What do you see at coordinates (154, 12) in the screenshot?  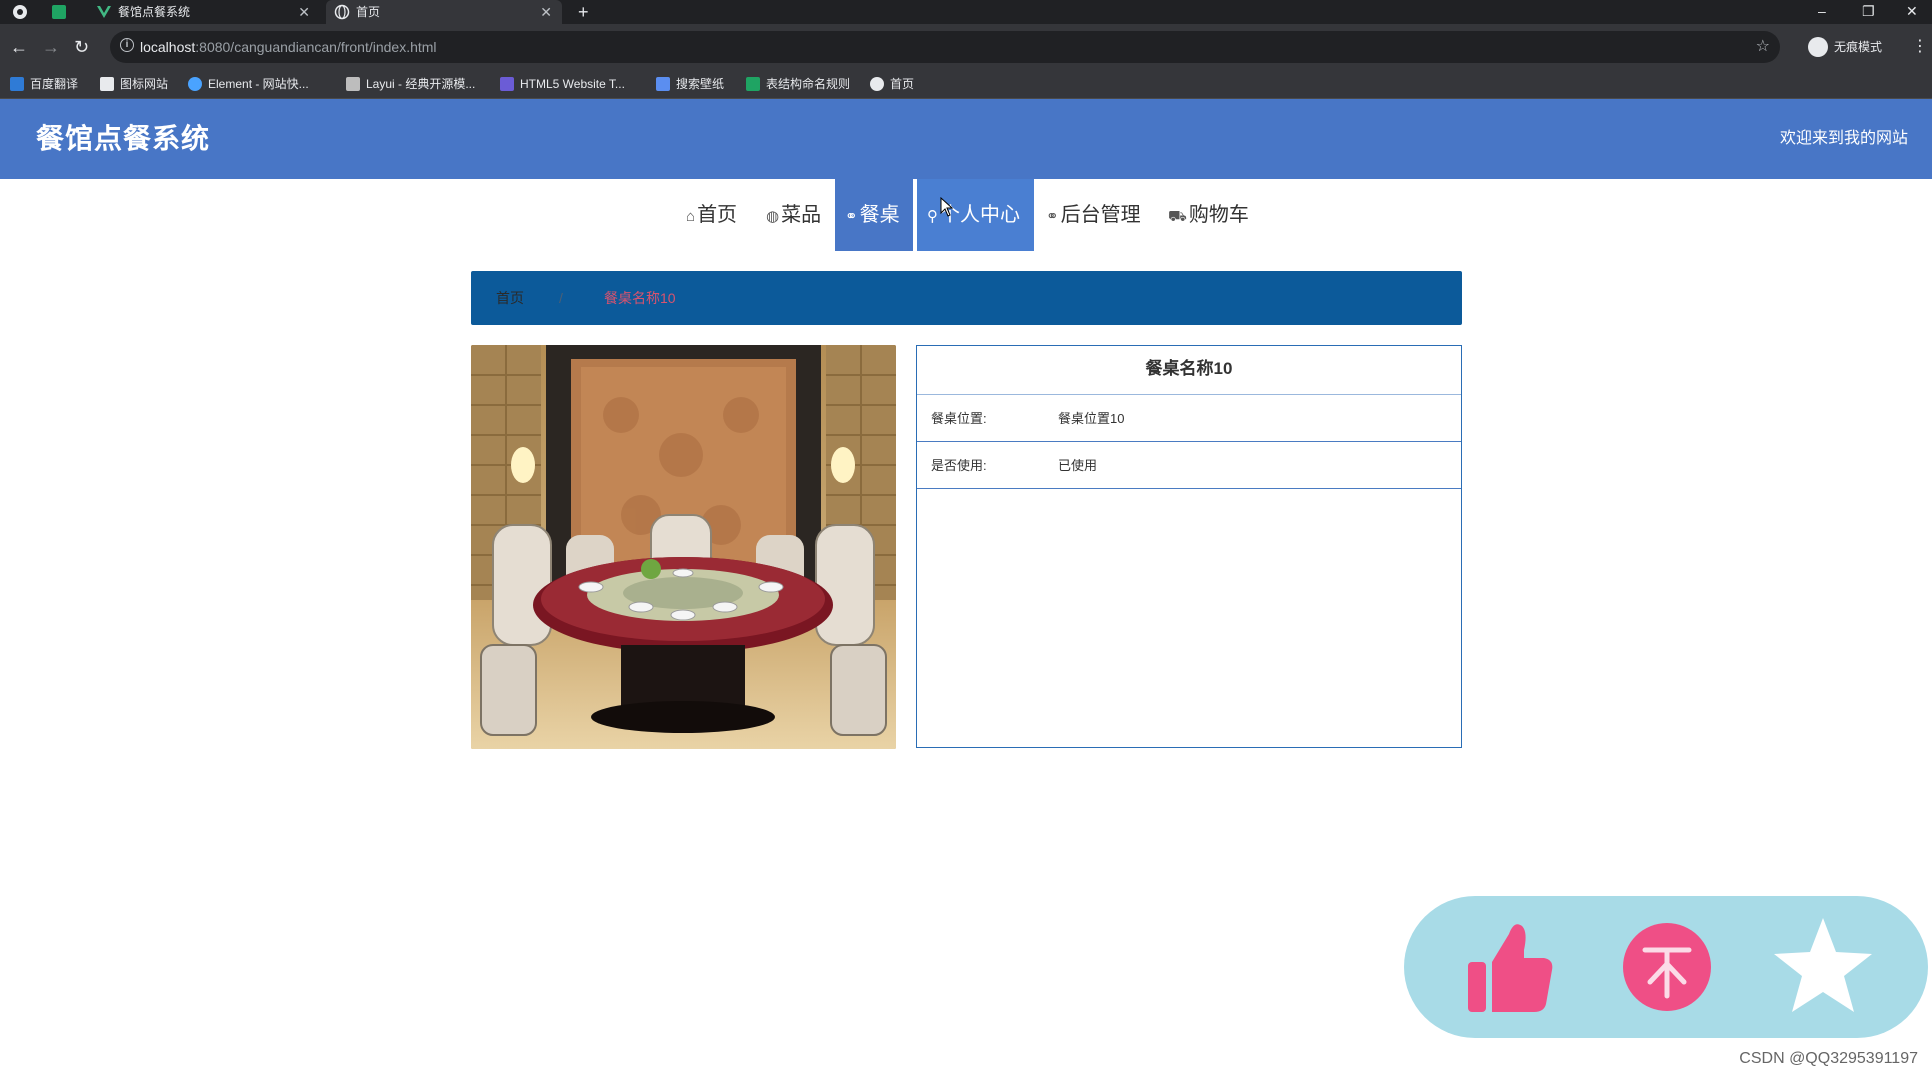 I see `tab-label: 餐馆点餐系统` at bounding box center [154, 12].